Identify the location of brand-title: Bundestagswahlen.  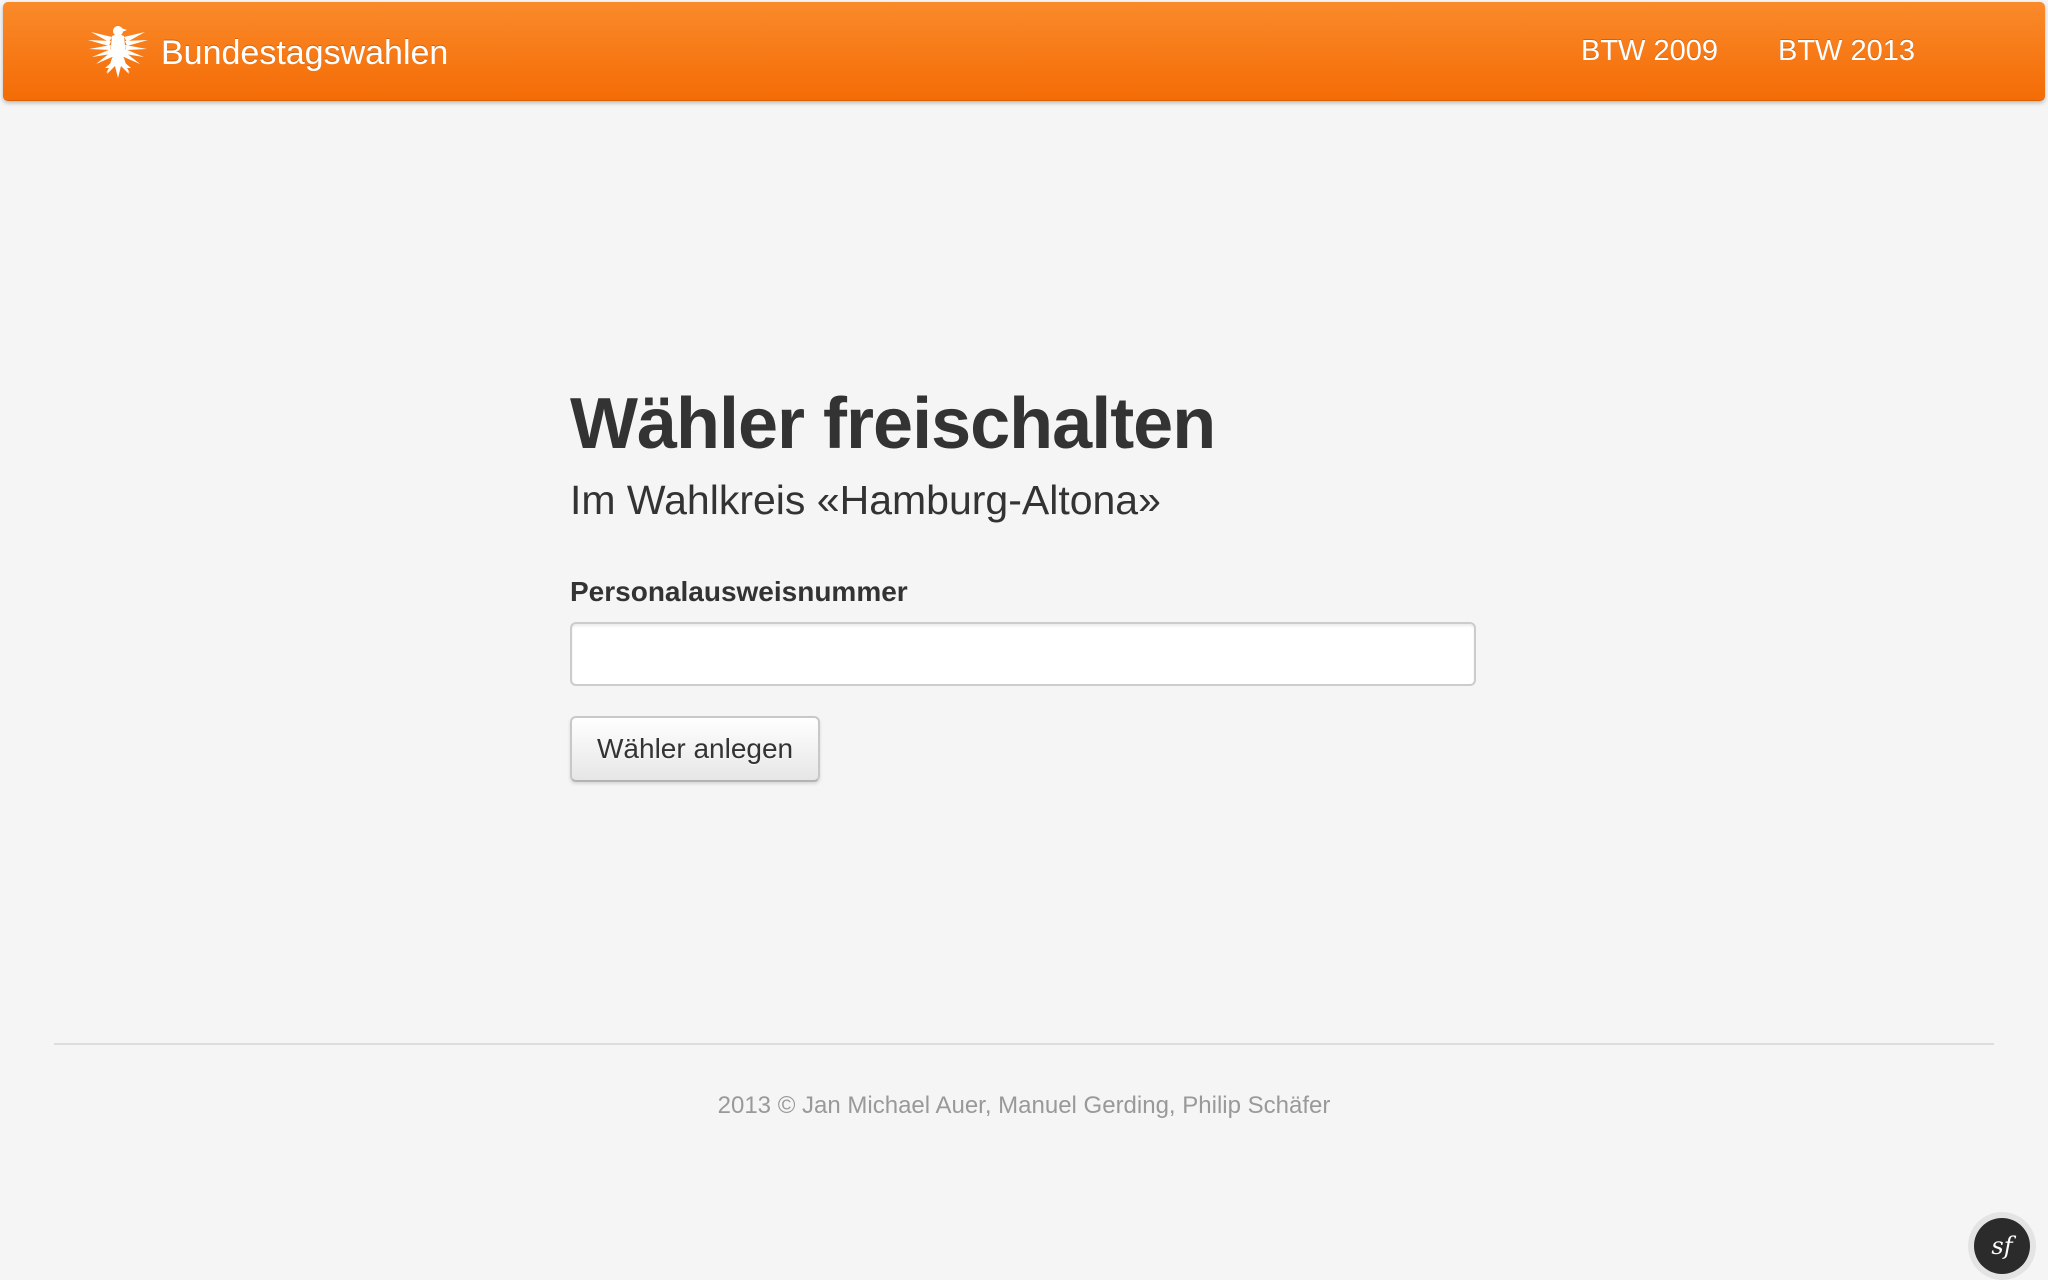
(305, 53).